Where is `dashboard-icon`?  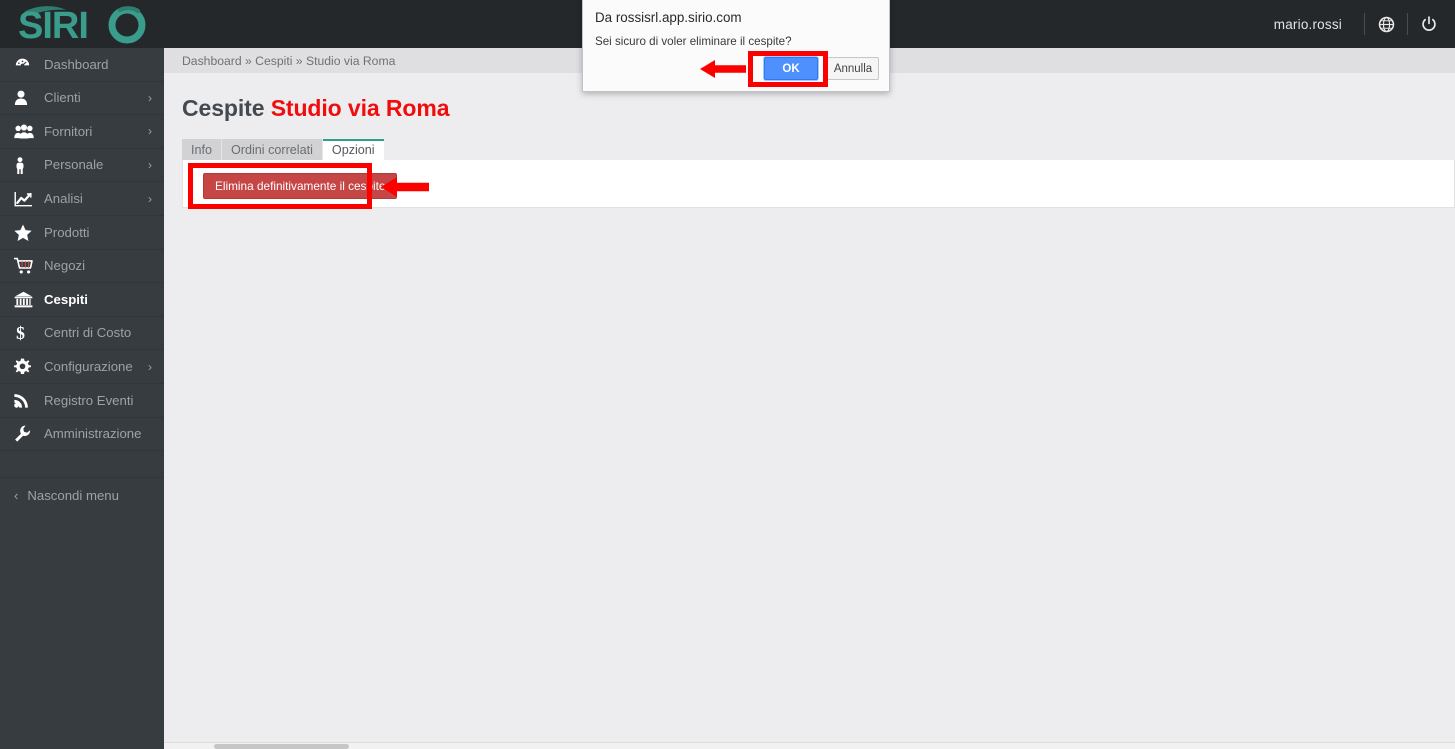 dashboard-icon is located at coordinates (26, 64).